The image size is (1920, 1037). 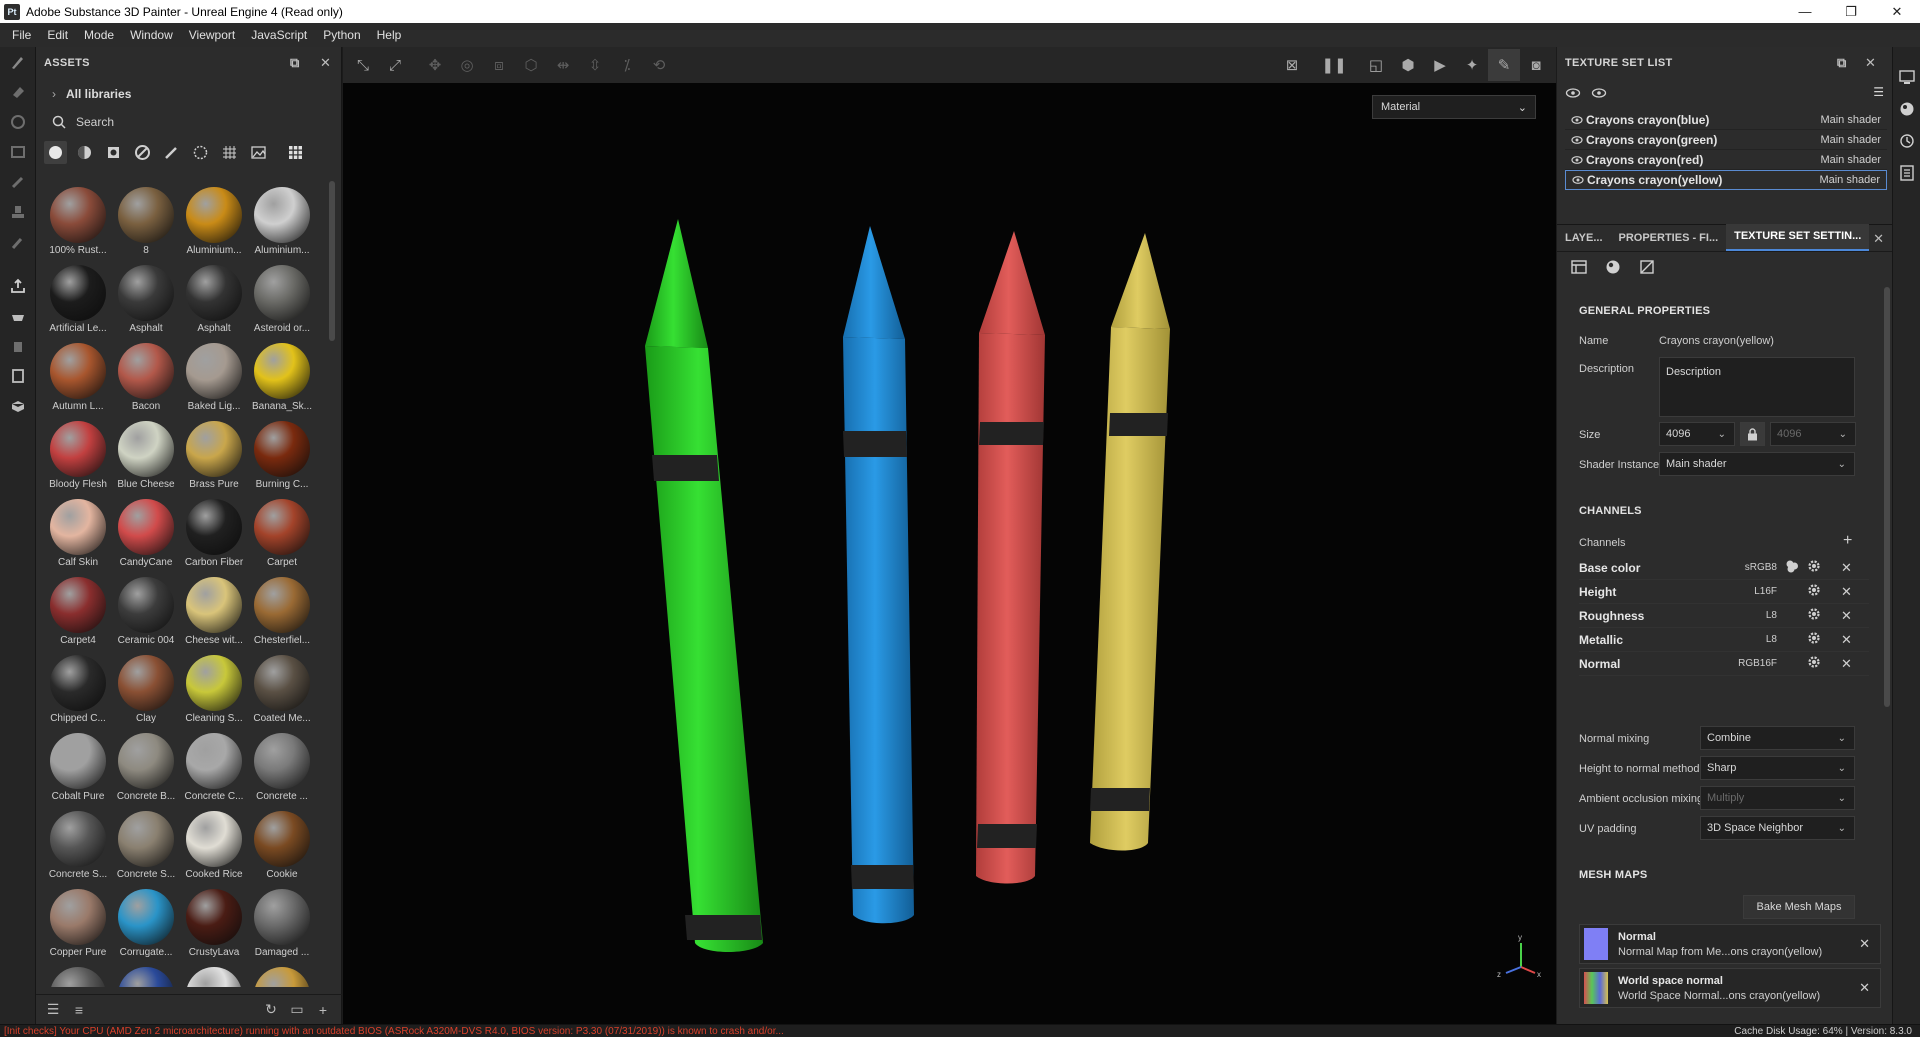 I want to click on brushes-filter-icon, so click(x=171, y=152).